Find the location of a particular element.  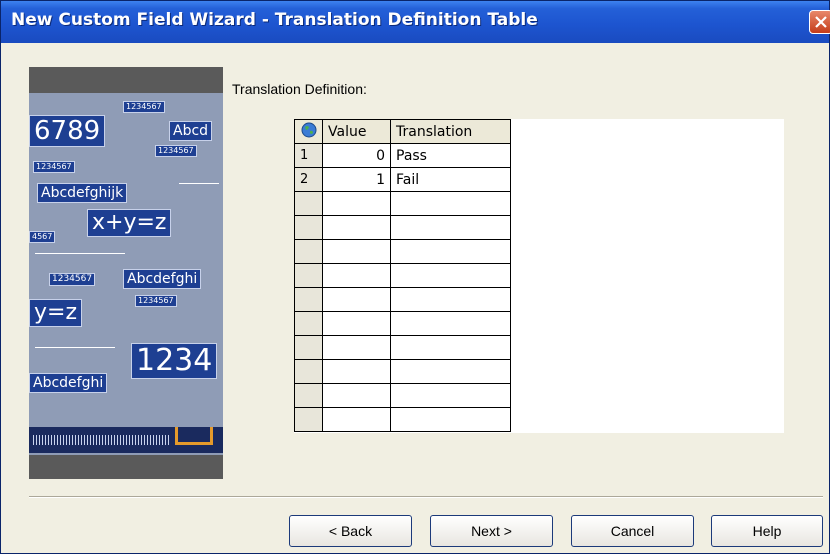

help-button: Help is located at coordinates (767, 531).